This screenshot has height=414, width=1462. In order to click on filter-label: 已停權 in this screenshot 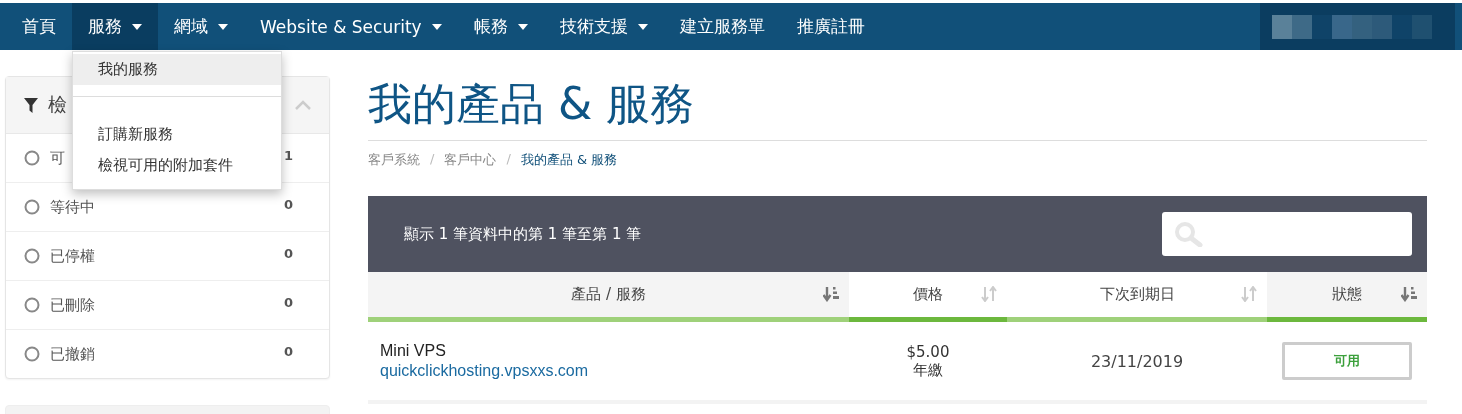, I will do `click(72, 256)`.